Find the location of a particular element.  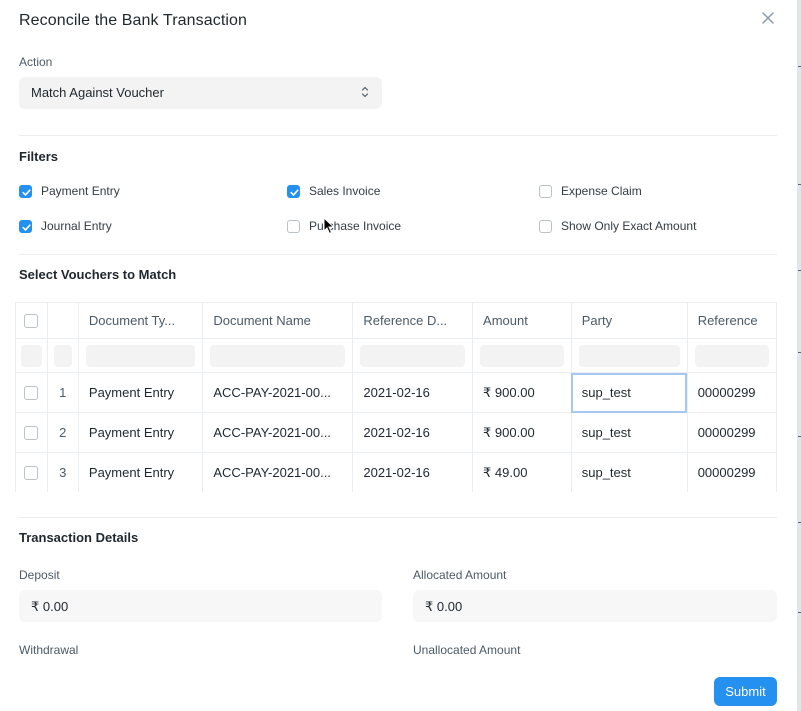

filter-label: Payment Entry is located at coordinates (80, 191).